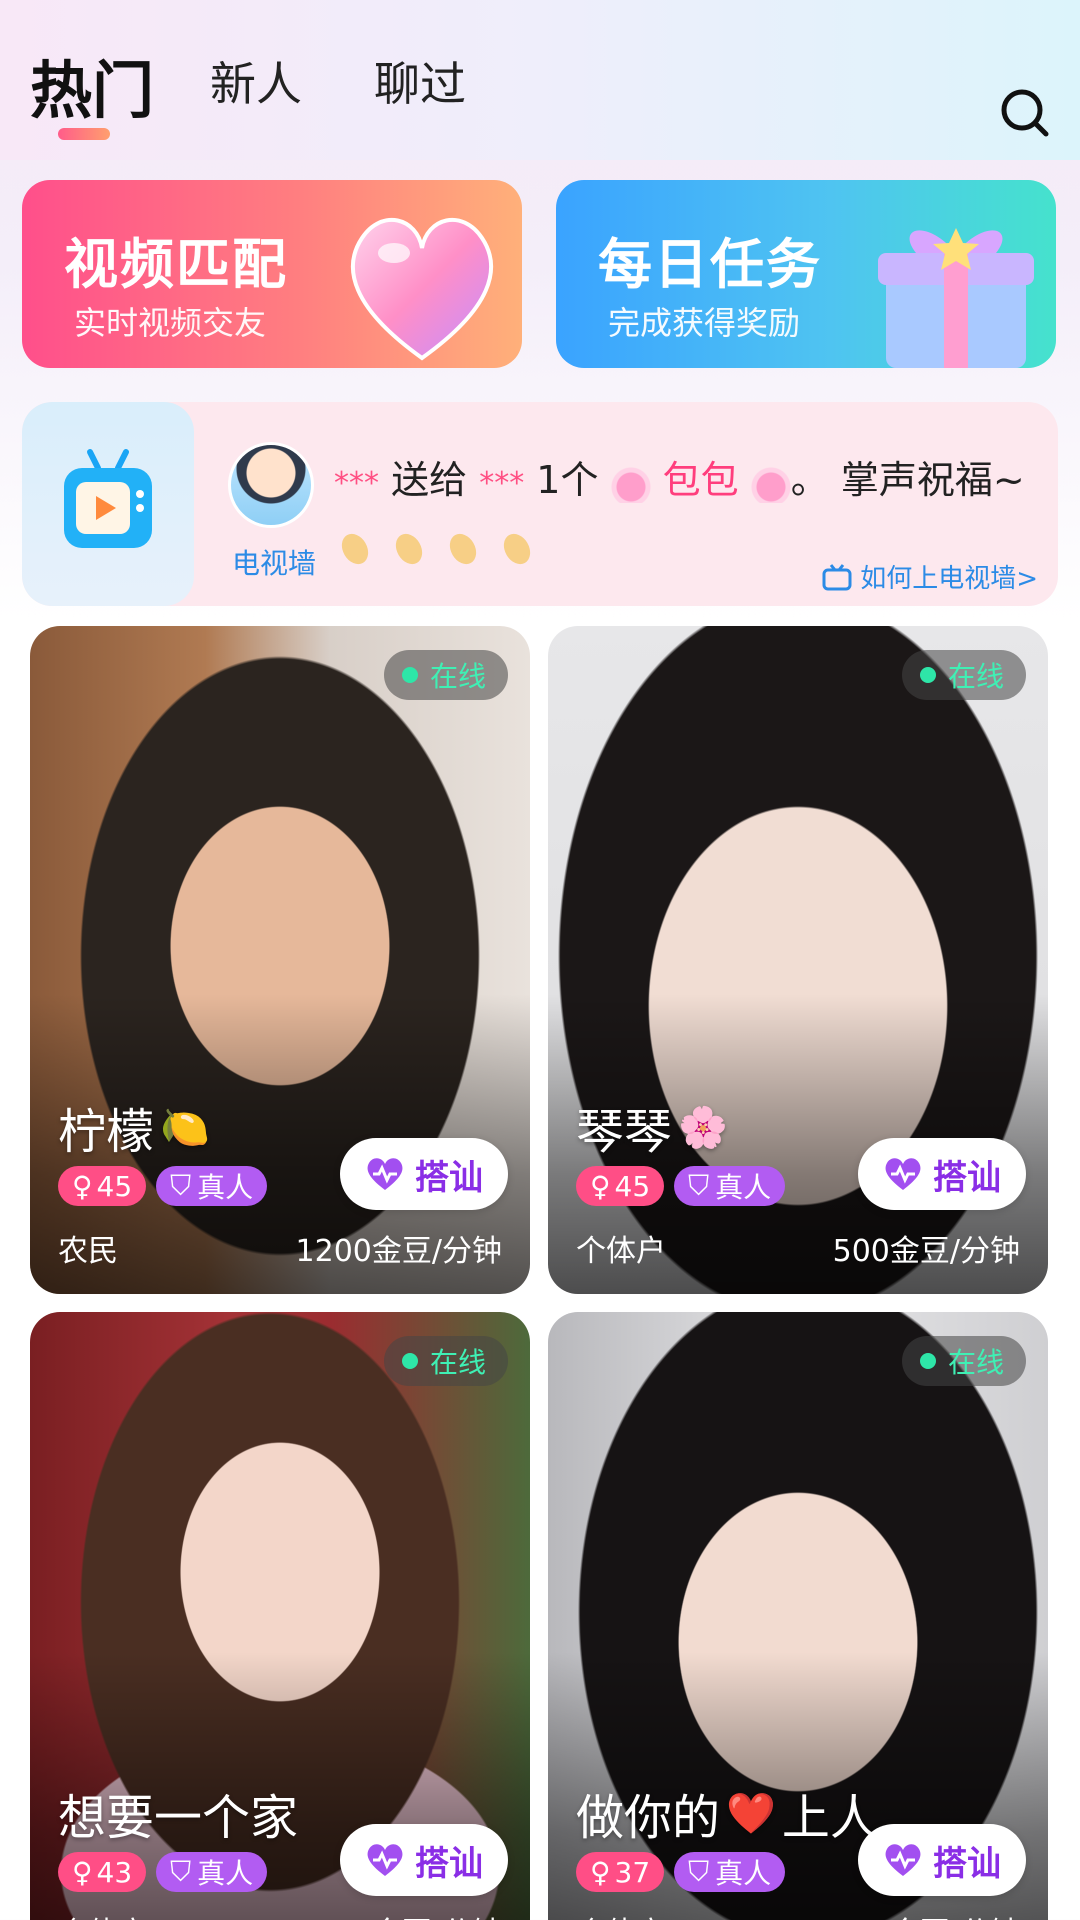 The image size is (1080, 1920). I want to click on tv-small-icon, so click(837, 576).